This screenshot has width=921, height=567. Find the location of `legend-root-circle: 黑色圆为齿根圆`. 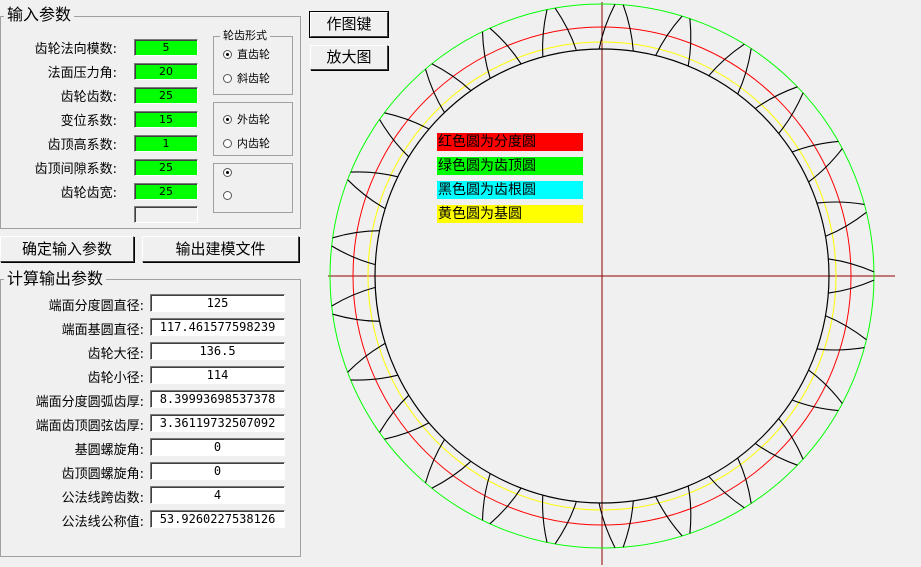

legend-root-circle: 黑色圆为齿根圆 is located at coordinates (510, 190).